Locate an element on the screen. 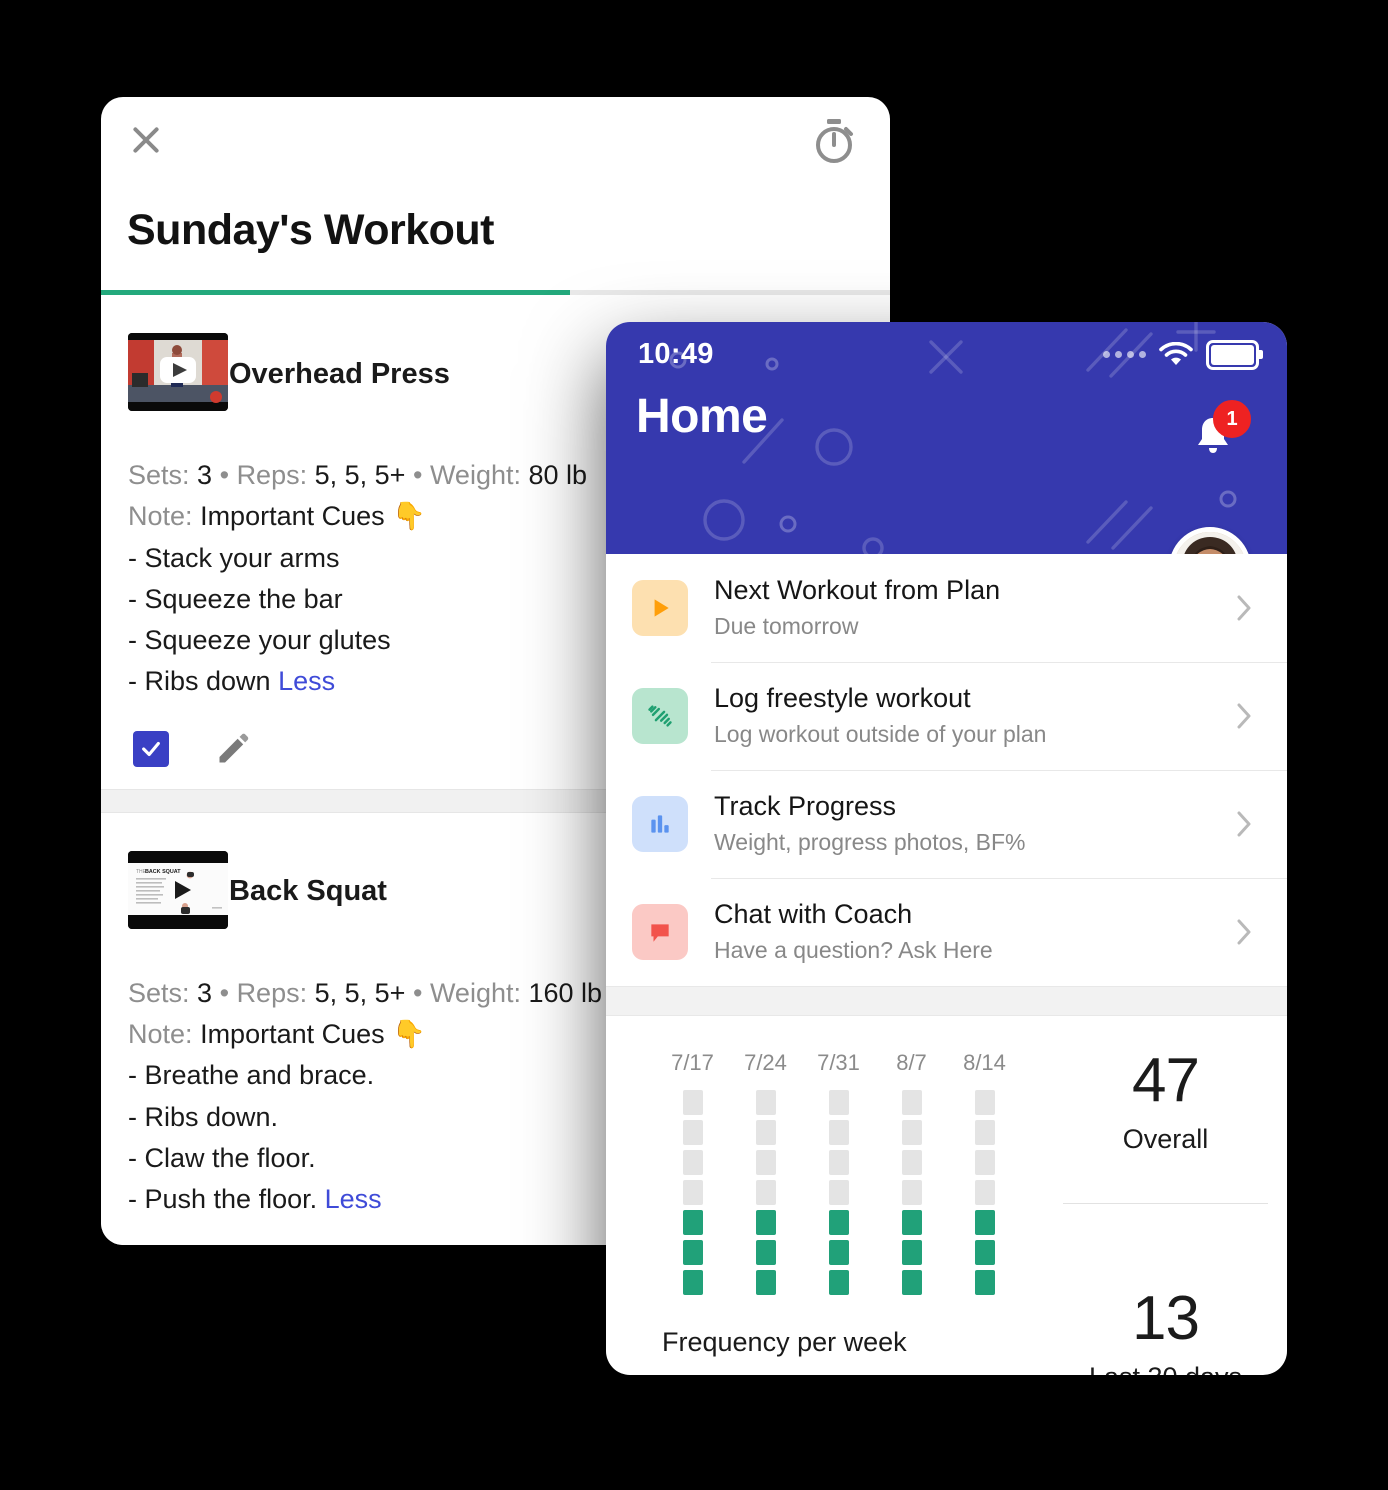 Image resolution: width=1388 pixels, height=1490 pixels. notifications-button: 1 is located at coordinates (1219, 432).